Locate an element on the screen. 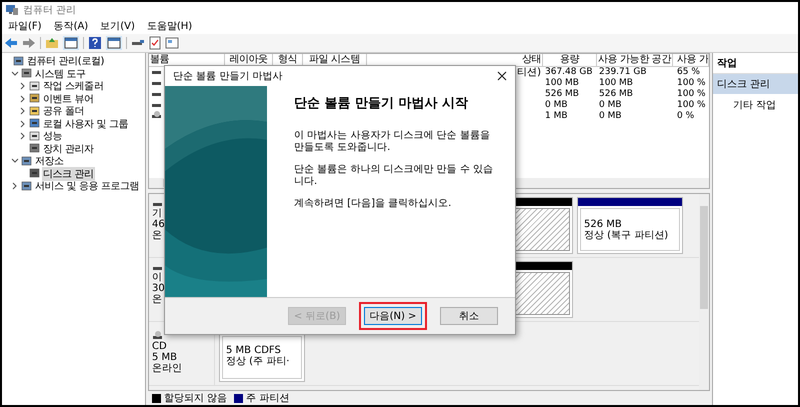 The height and width of the screenshot is (407, 800). forward-arrow-icon is located at coordinates (29, 43).